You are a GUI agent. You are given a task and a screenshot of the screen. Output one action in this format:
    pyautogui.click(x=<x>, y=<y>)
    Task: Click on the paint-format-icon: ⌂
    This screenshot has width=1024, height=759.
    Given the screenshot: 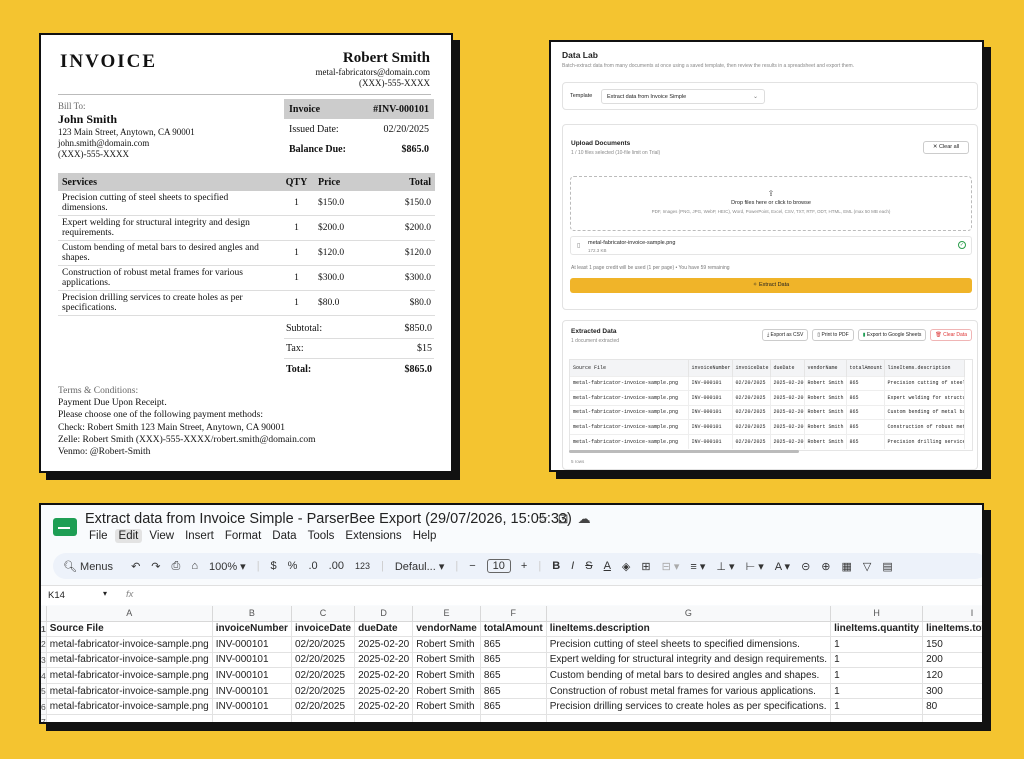 What is the action you would take?
    pyautogui.click(x=194, y=566)
    